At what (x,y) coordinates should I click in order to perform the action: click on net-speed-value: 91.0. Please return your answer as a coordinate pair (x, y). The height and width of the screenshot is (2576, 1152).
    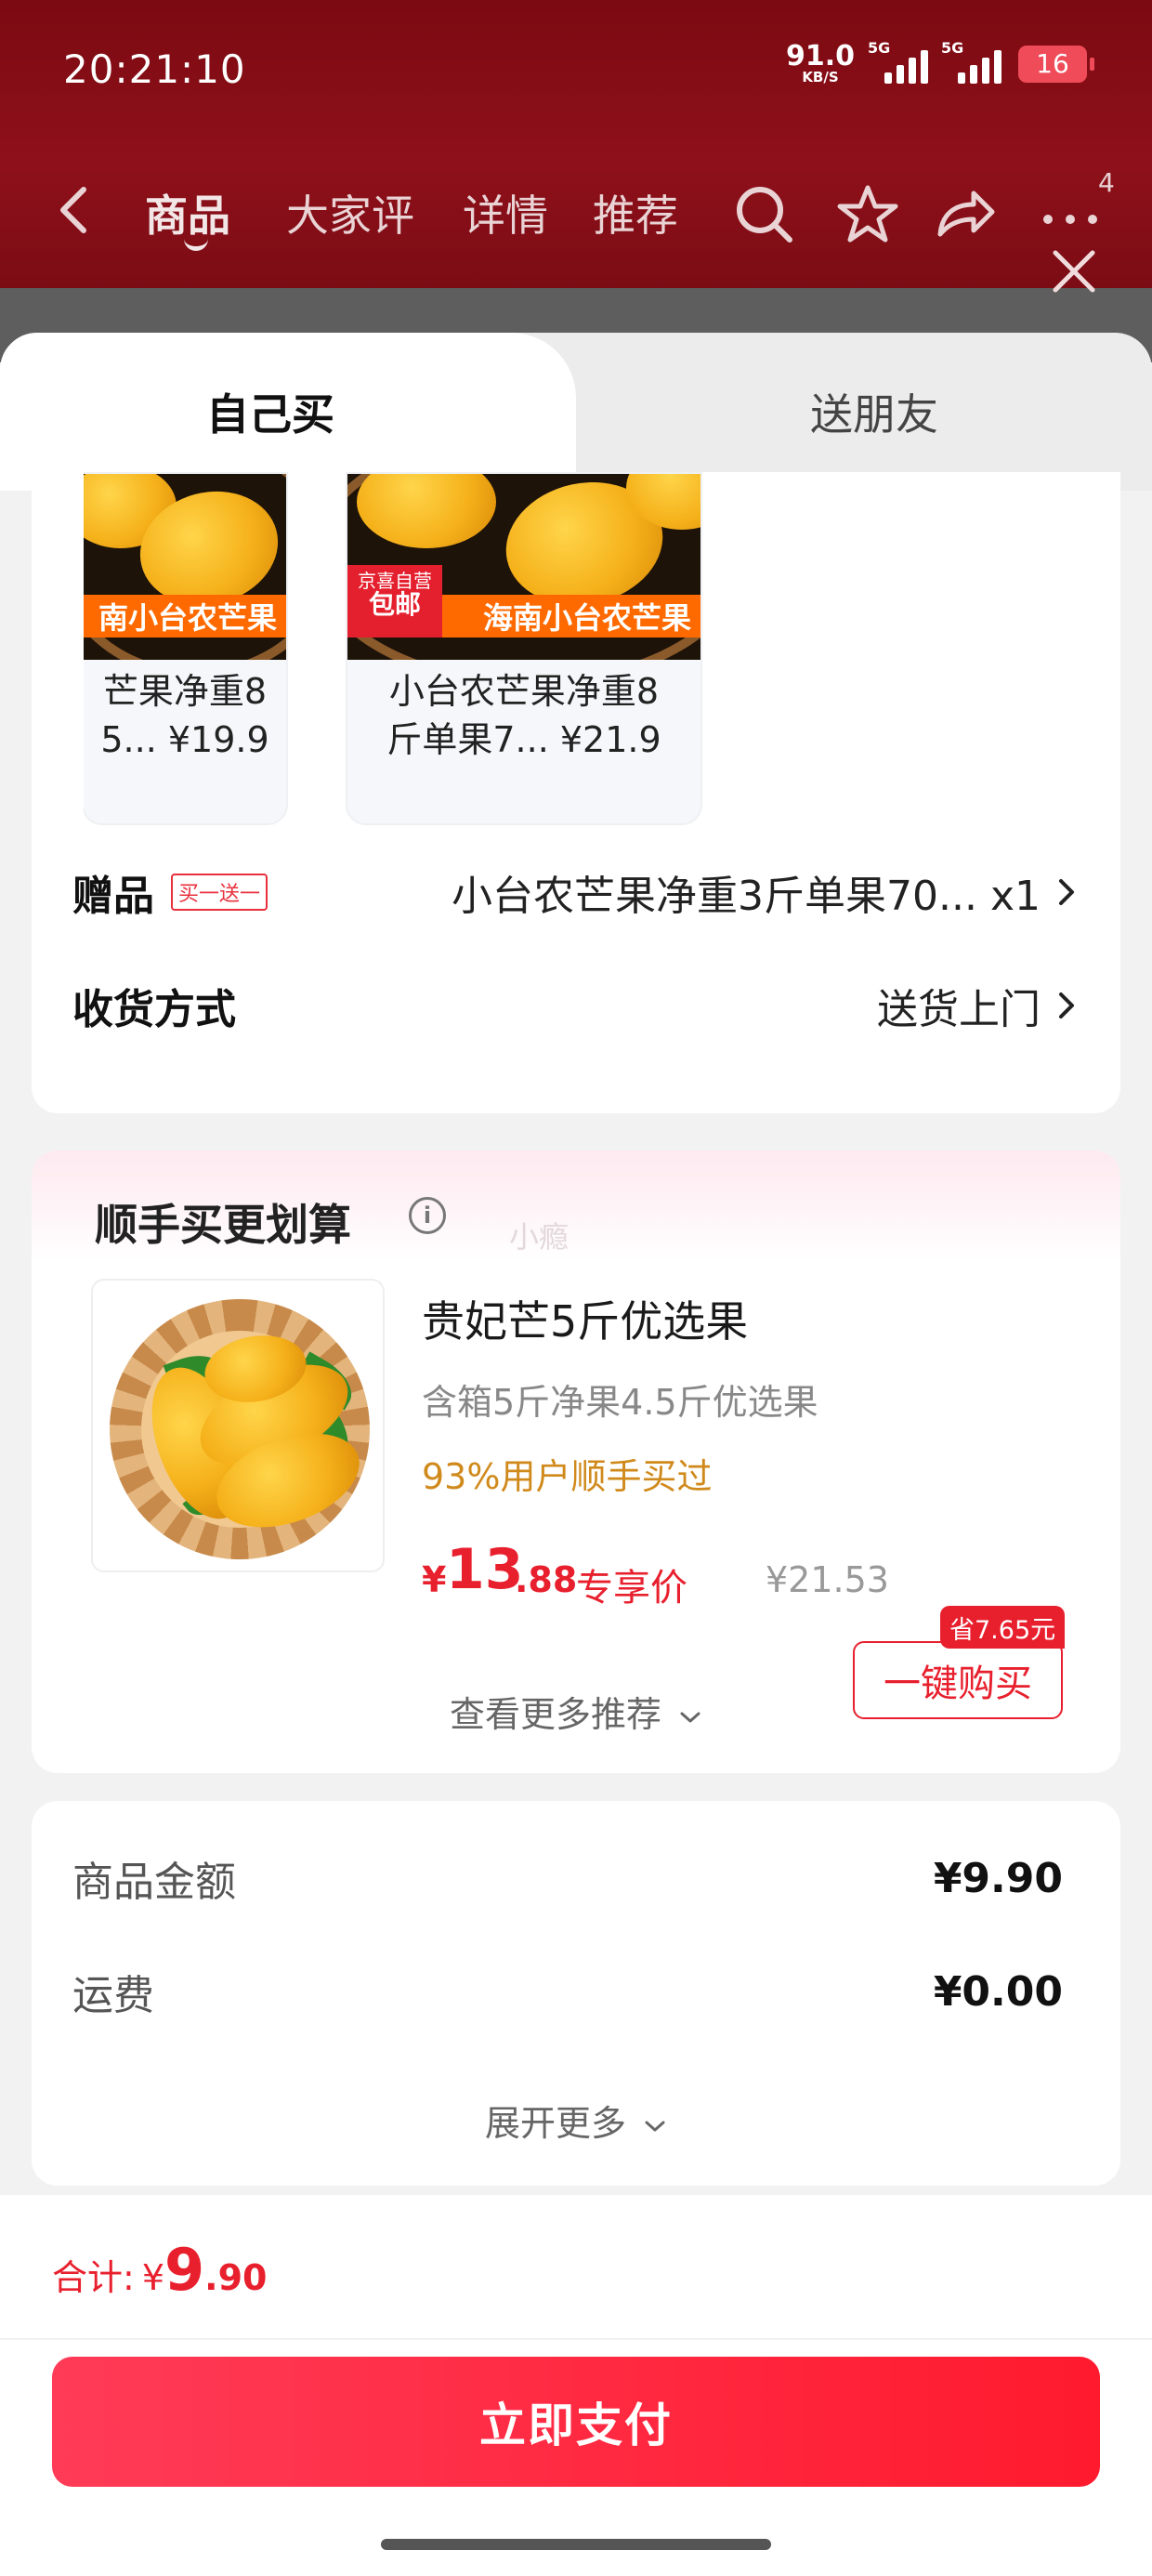
    Looking at the image, I should click on (820, 56).